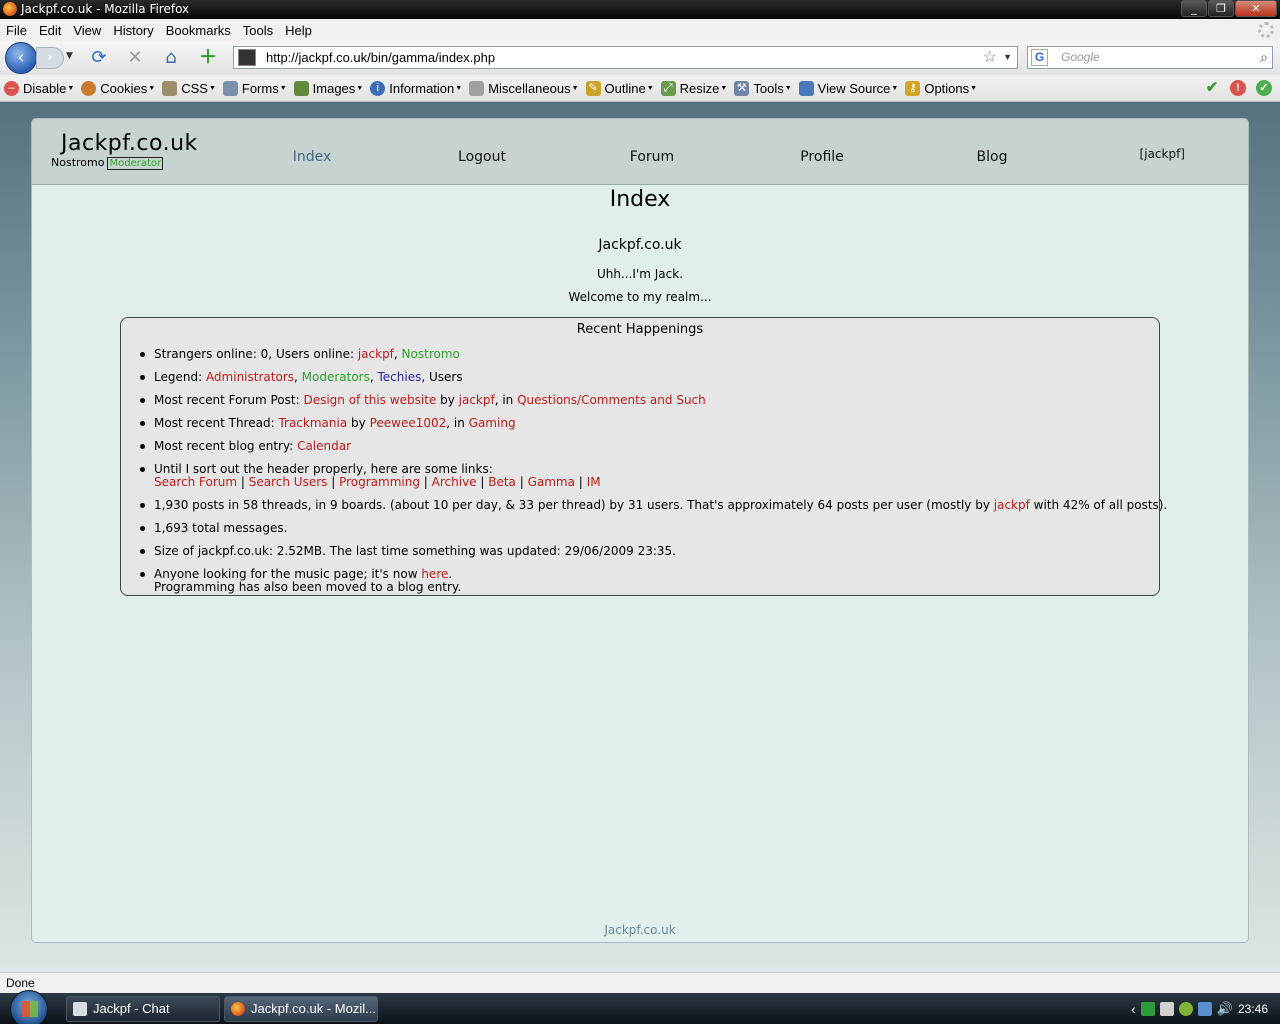 The height and width of the screenshot is (1024, 1280). Describe the element at coordinates (230, 88) in the screenshot. I see `forms-icon` at that location.